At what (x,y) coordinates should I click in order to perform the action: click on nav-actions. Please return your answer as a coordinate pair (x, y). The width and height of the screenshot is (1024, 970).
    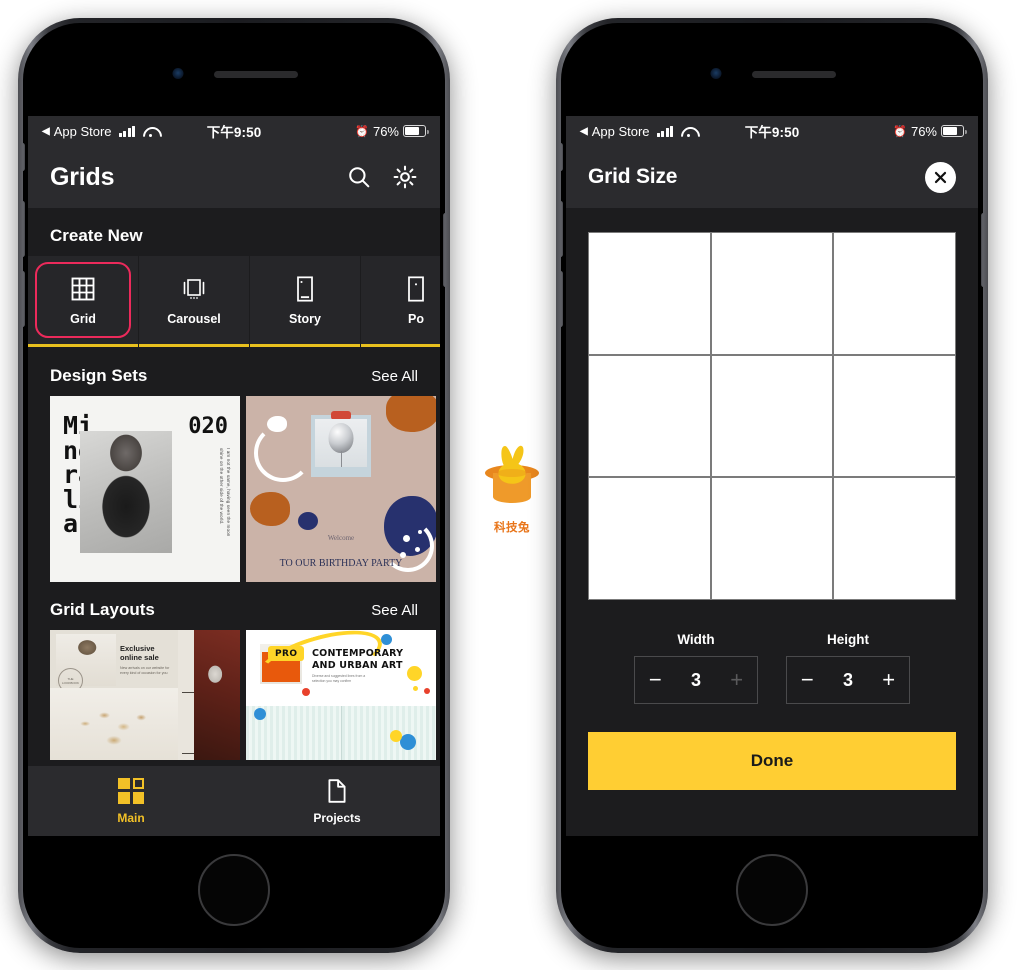
    Looking at the image, I should click on (382, 177).